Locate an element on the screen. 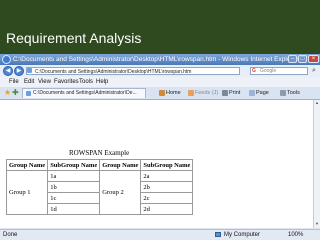 Image resolution: width=320 pixels, height=240 pixels. menu-file: File is located at coordinates (14, 82).